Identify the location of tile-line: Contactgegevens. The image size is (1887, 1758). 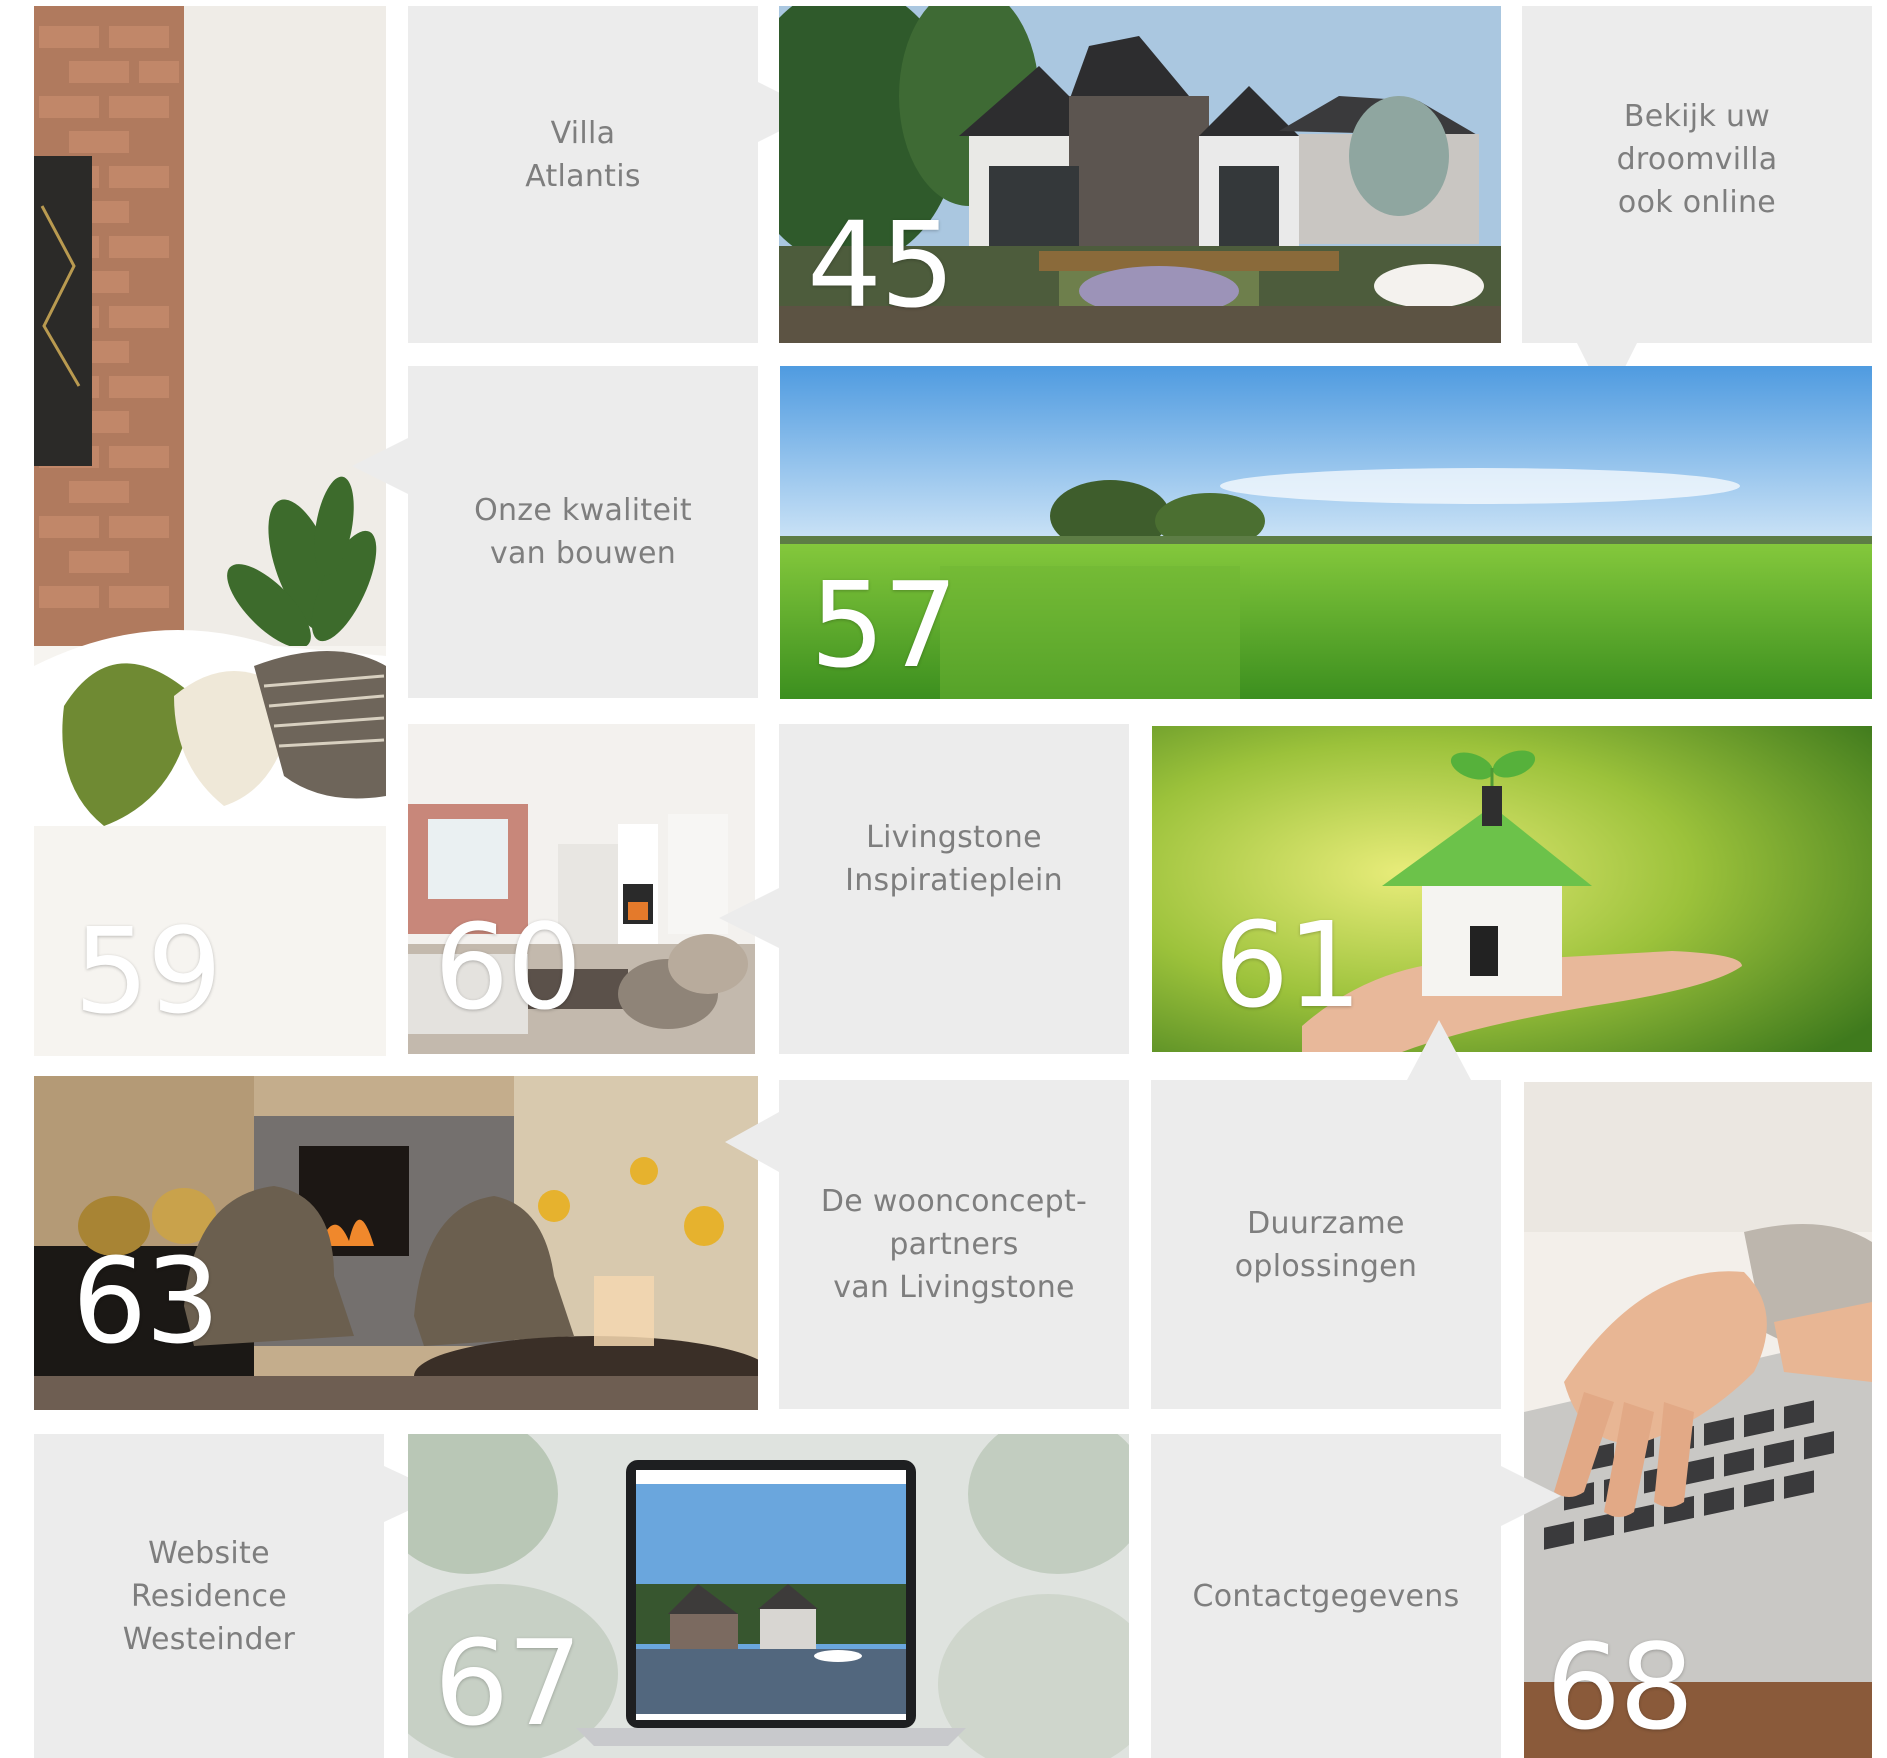
(1326, 1596).